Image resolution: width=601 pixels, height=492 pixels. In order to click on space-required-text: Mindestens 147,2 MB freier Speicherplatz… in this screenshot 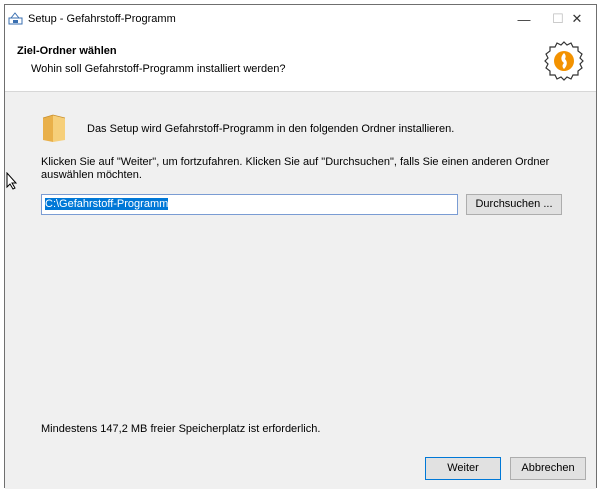, I will do `click(181, 429)`.